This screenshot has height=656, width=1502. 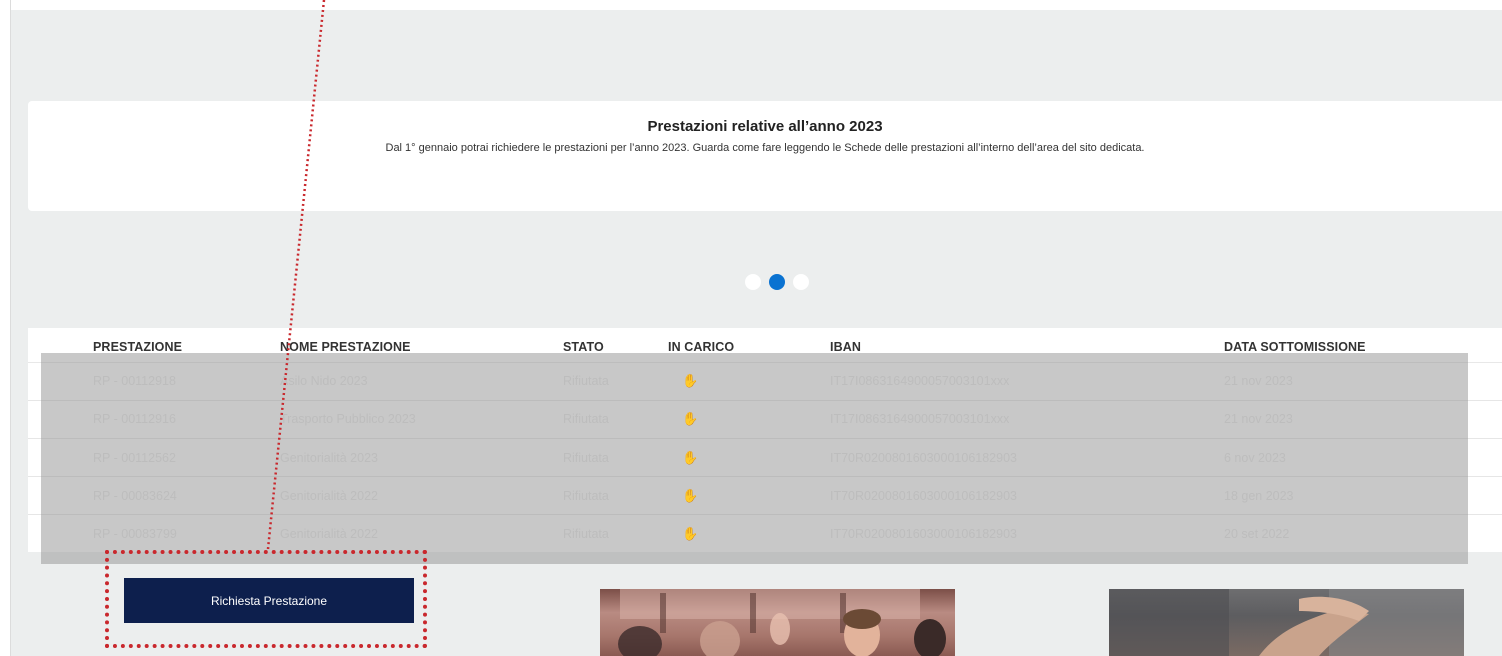 What do you see at coordinates (134, 419) in the screenshot?
I see `cell-prestazione-id: RP - 00112916` at bounding box center [134, 419].